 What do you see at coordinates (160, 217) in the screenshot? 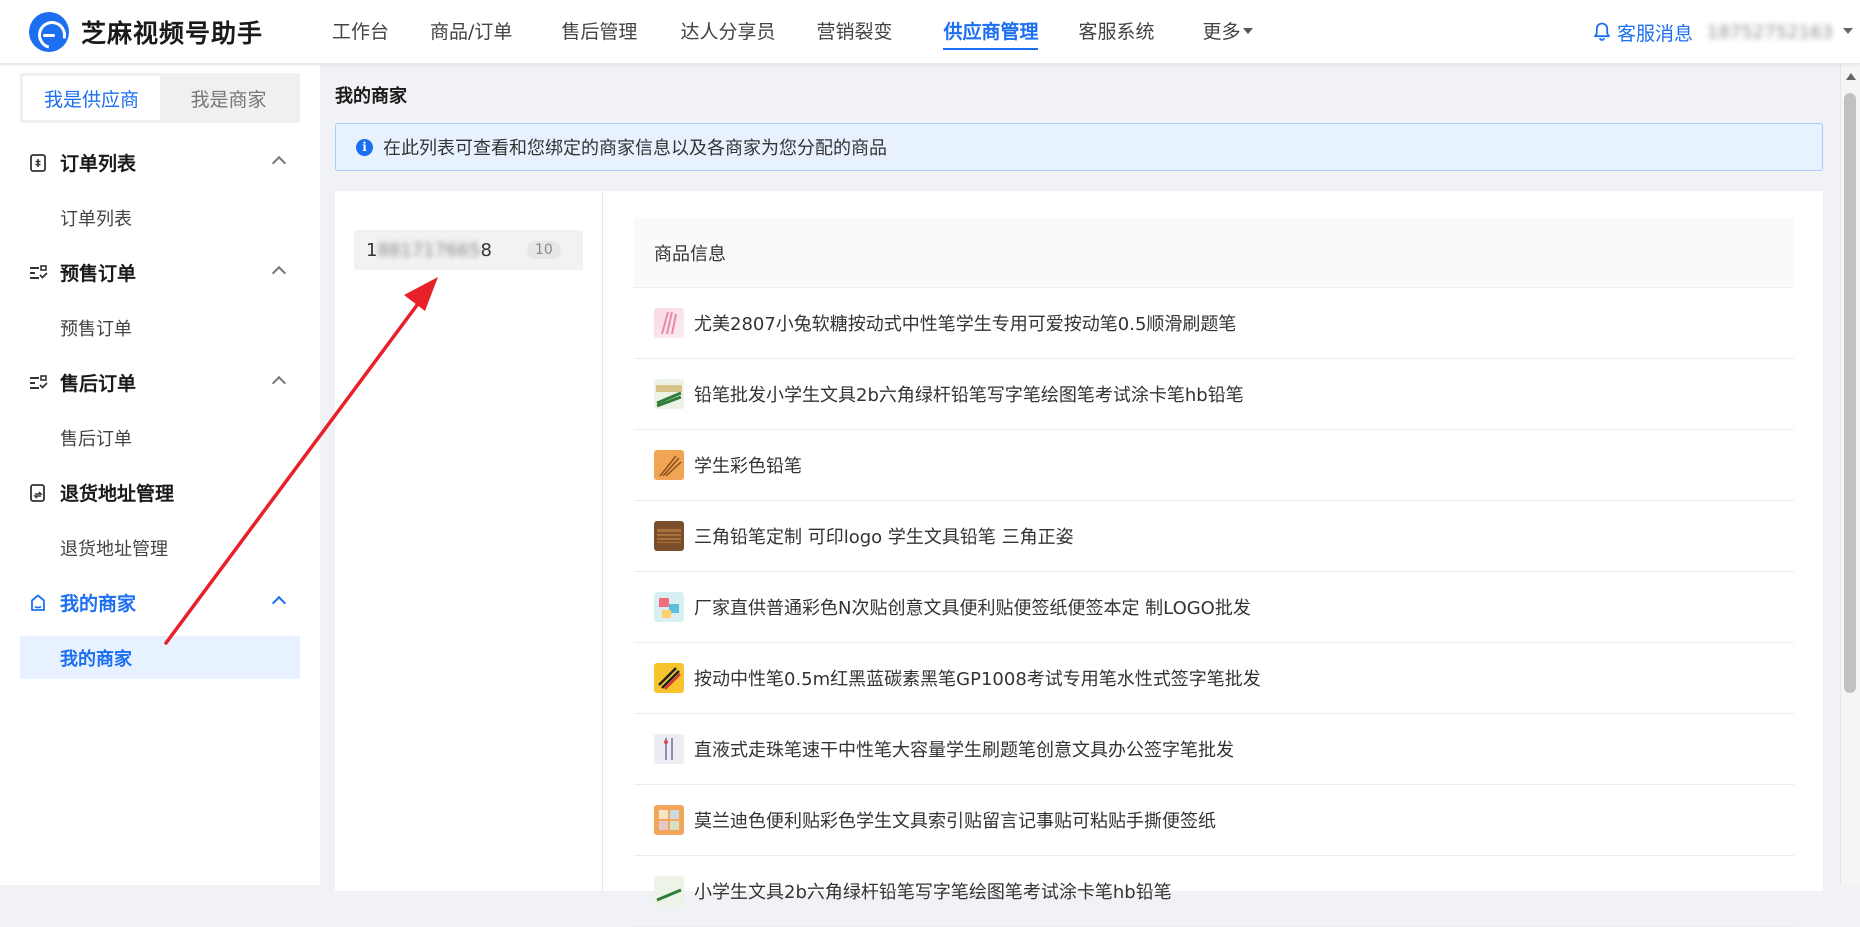
I see `sidebar-item-order-list: 订单列表` at bounding box center [160, 217].